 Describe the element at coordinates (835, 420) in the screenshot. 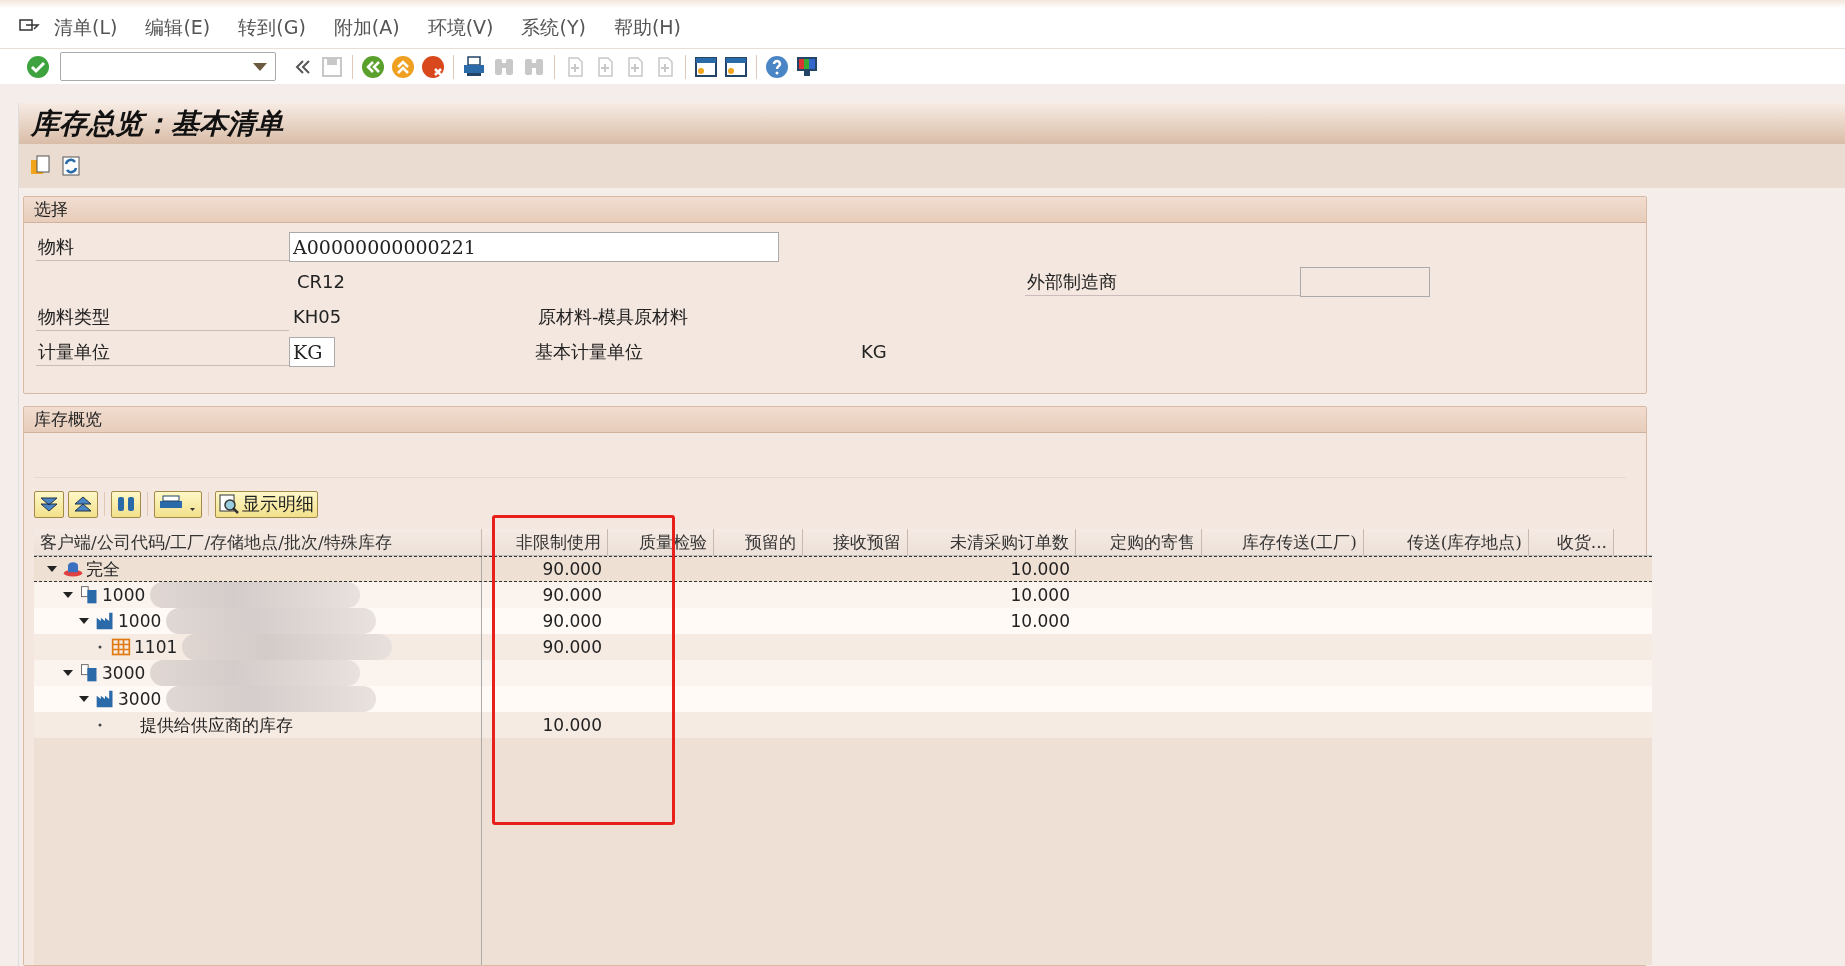

I see `panel-header: 库存概览` at that location.